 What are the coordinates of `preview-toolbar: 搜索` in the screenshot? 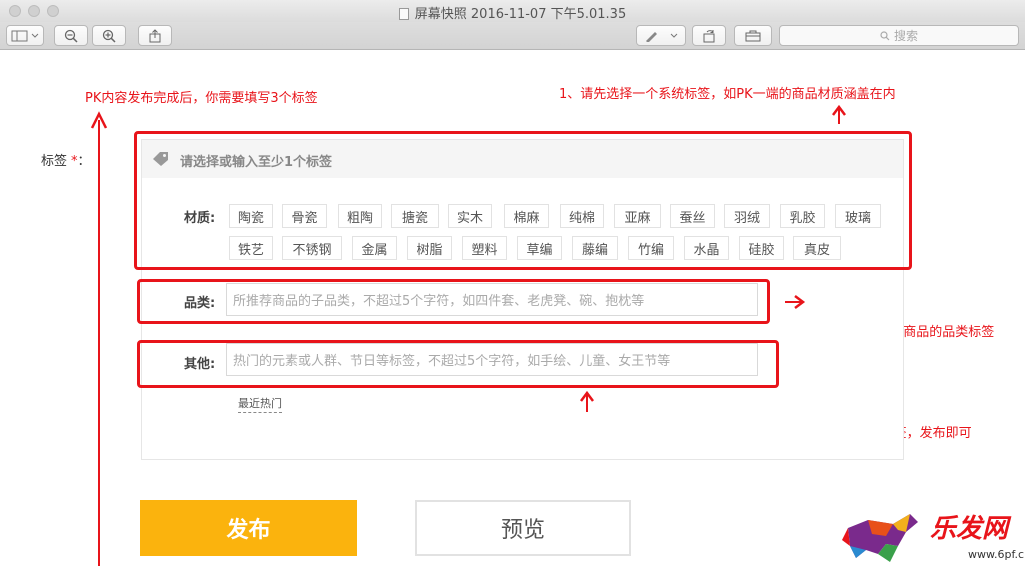 It's located at (512, 36).